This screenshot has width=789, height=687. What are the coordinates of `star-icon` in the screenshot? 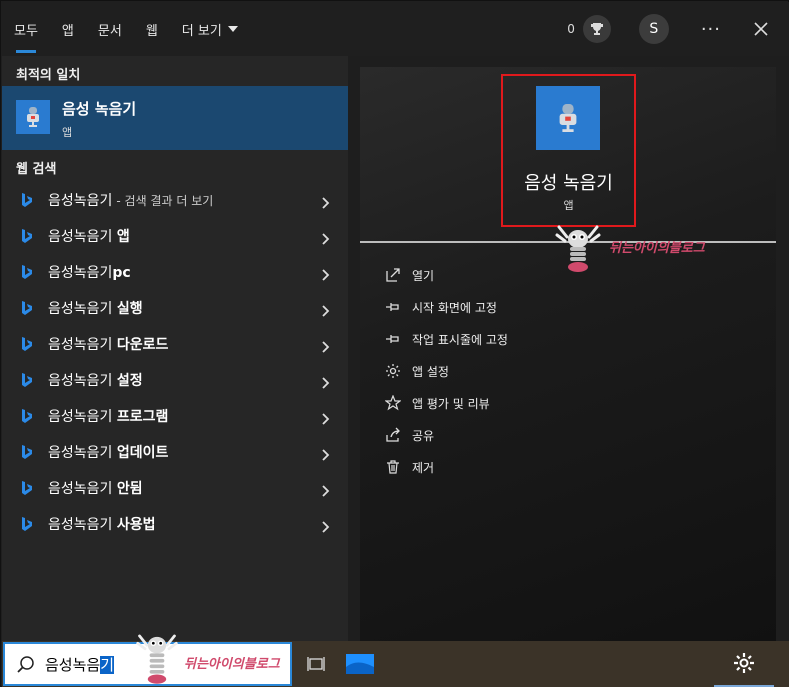 It's located at (393, 403).